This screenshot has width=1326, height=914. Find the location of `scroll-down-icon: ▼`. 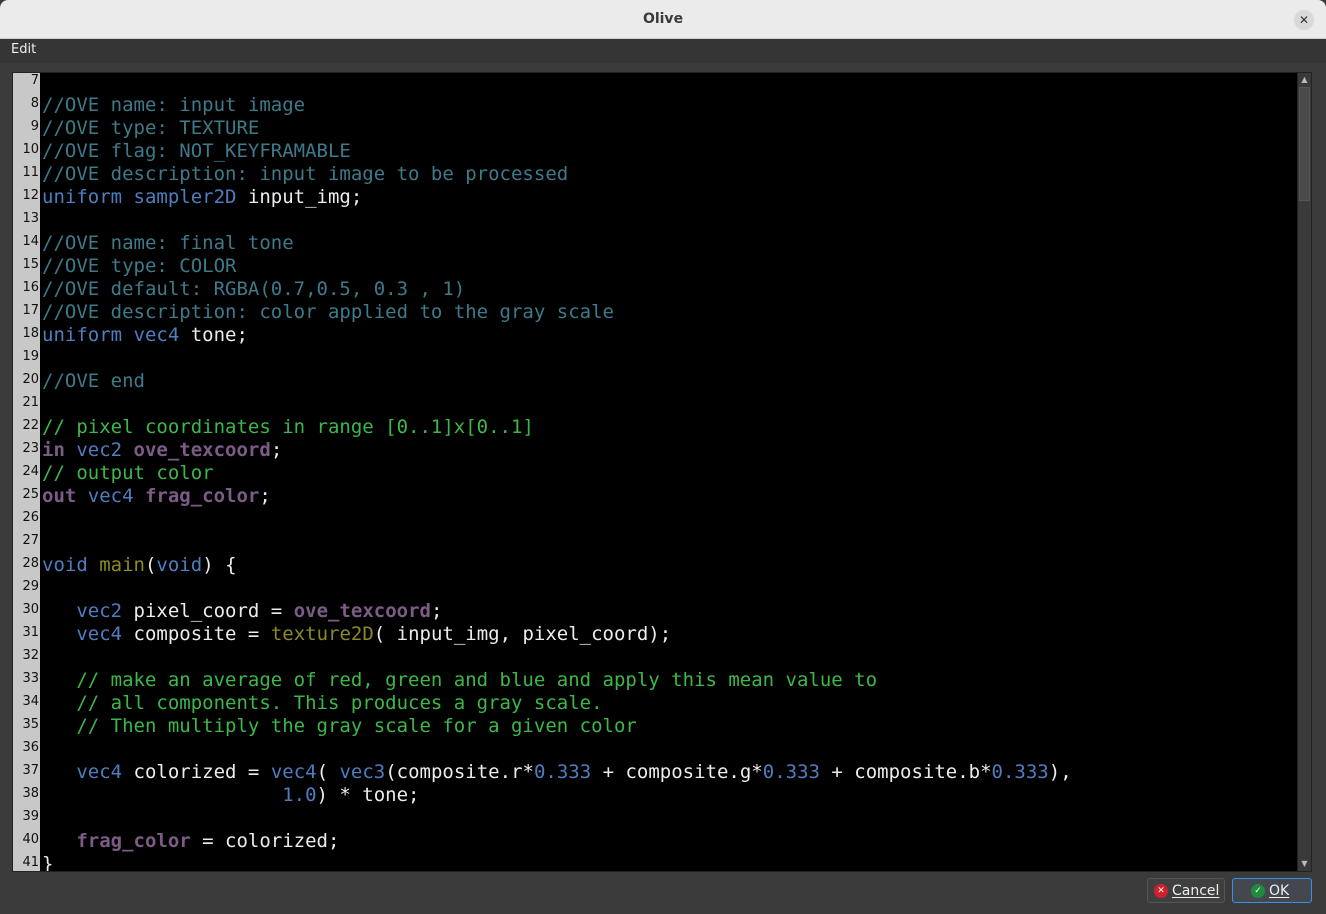

scroll-down-icon: ▼ is located at coordinates (1304, 864).